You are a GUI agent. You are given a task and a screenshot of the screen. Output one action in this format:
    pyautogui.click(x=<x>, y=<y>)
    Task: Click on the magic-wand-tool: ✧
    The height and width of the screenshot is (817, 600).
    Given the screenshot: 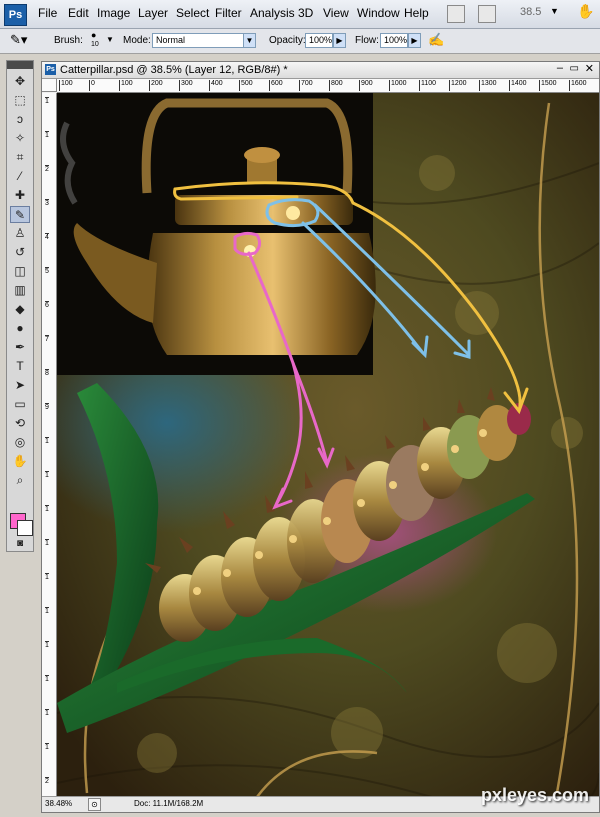 What is the action you would take?
    pyautogui.click(x=20, y=138)
    